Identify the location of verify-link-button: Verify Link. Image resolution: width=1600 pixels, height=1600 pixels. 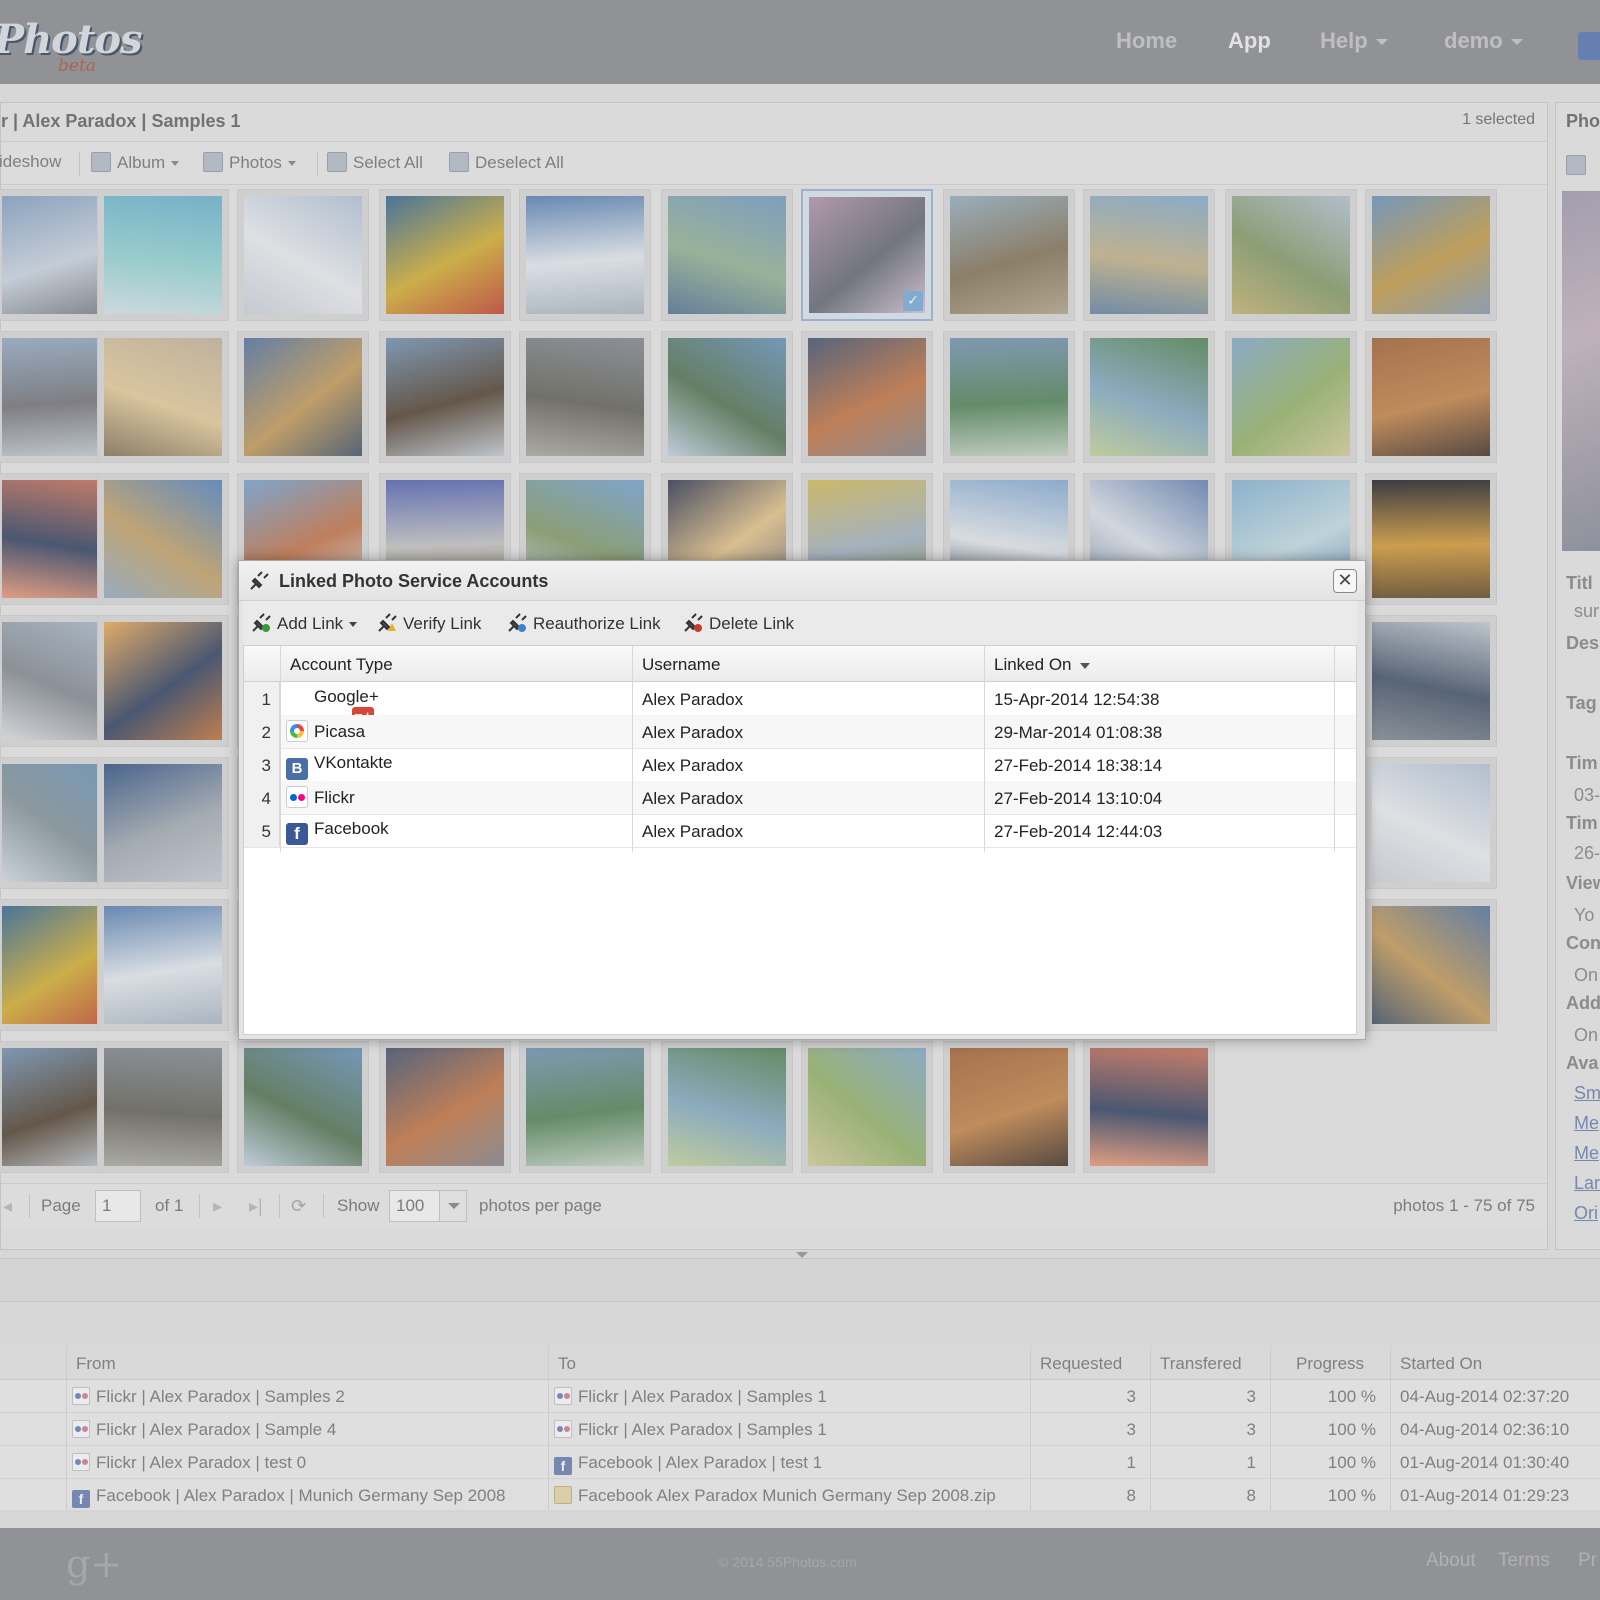
(429, 623).